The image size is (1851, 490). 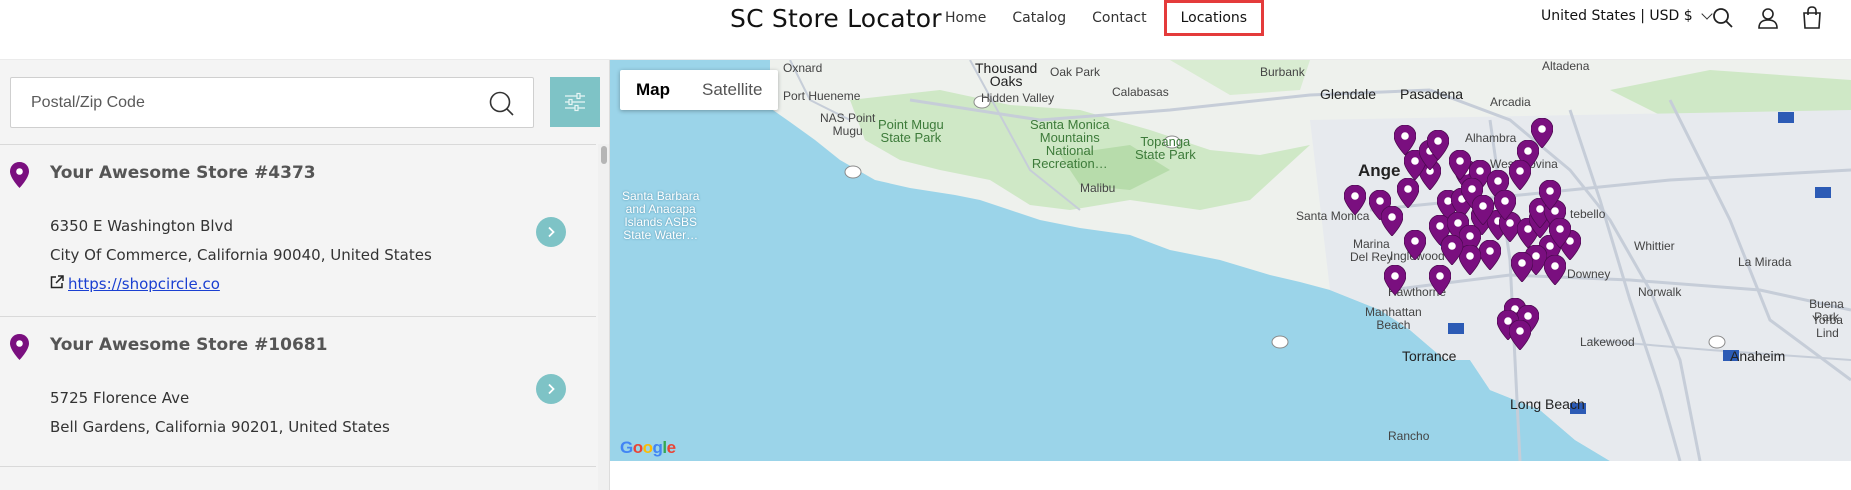 I want to click on map-type-control: Map Satellite, so click(x=699, y=90).